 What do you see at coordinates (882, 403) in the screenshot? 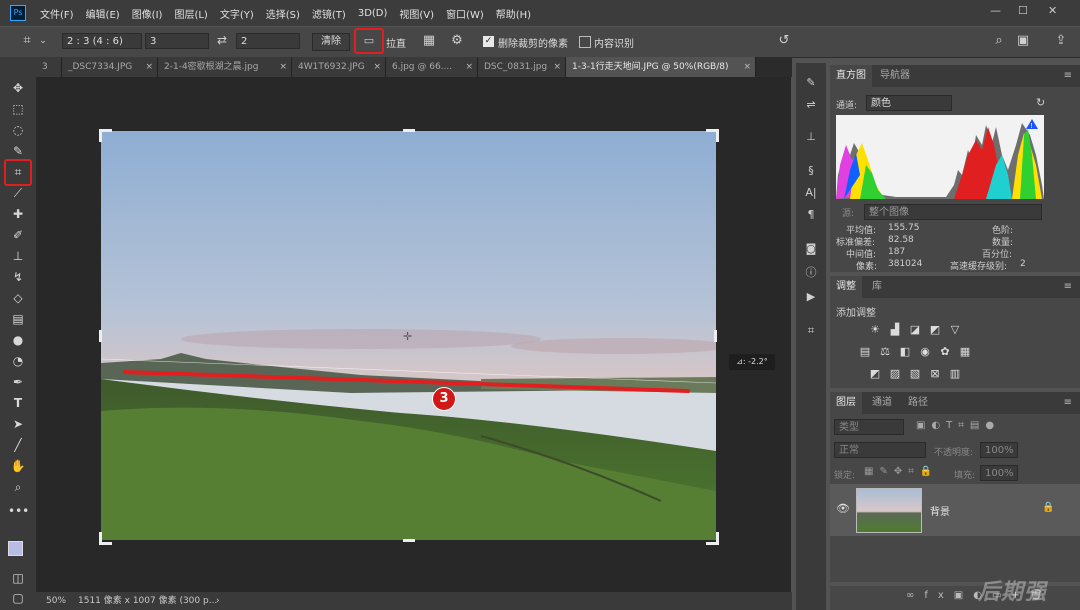
I see `tab-channels: 通道` at bounding box center [882, 403].